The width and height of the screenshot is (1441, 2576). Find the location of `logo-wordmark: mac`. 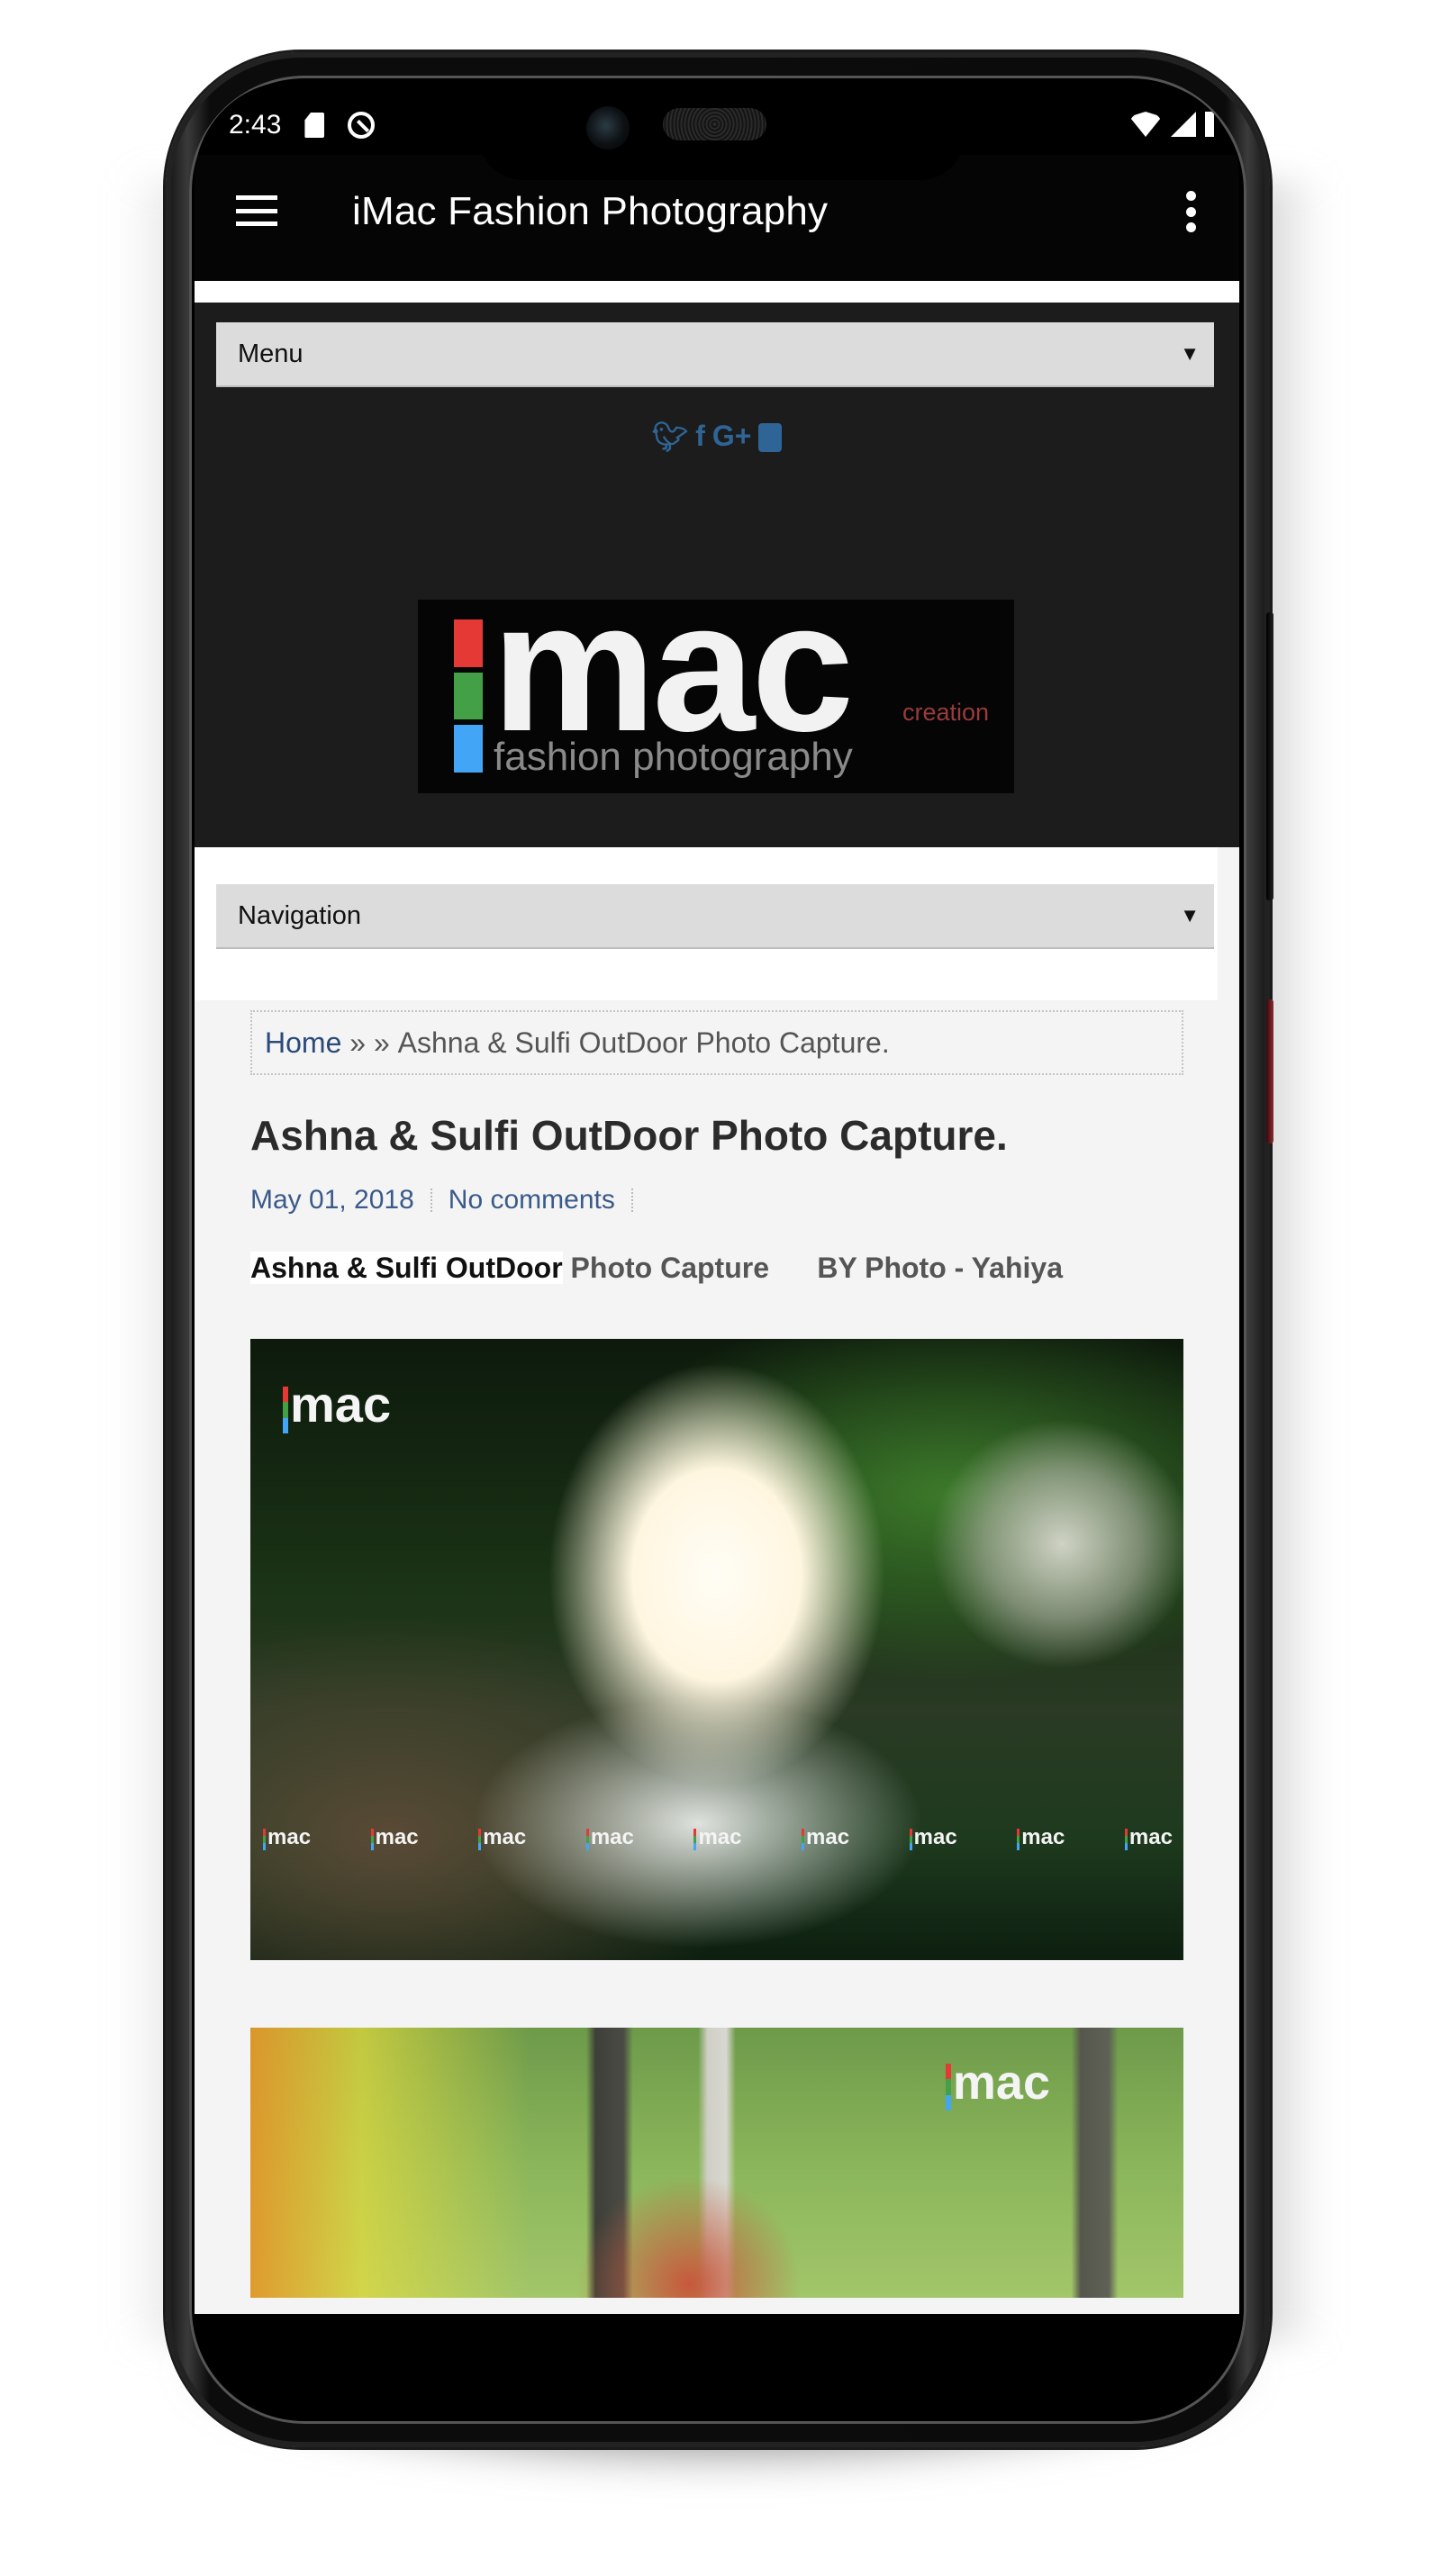

logo-wordmark: mac is located at coordinates (673, 667).